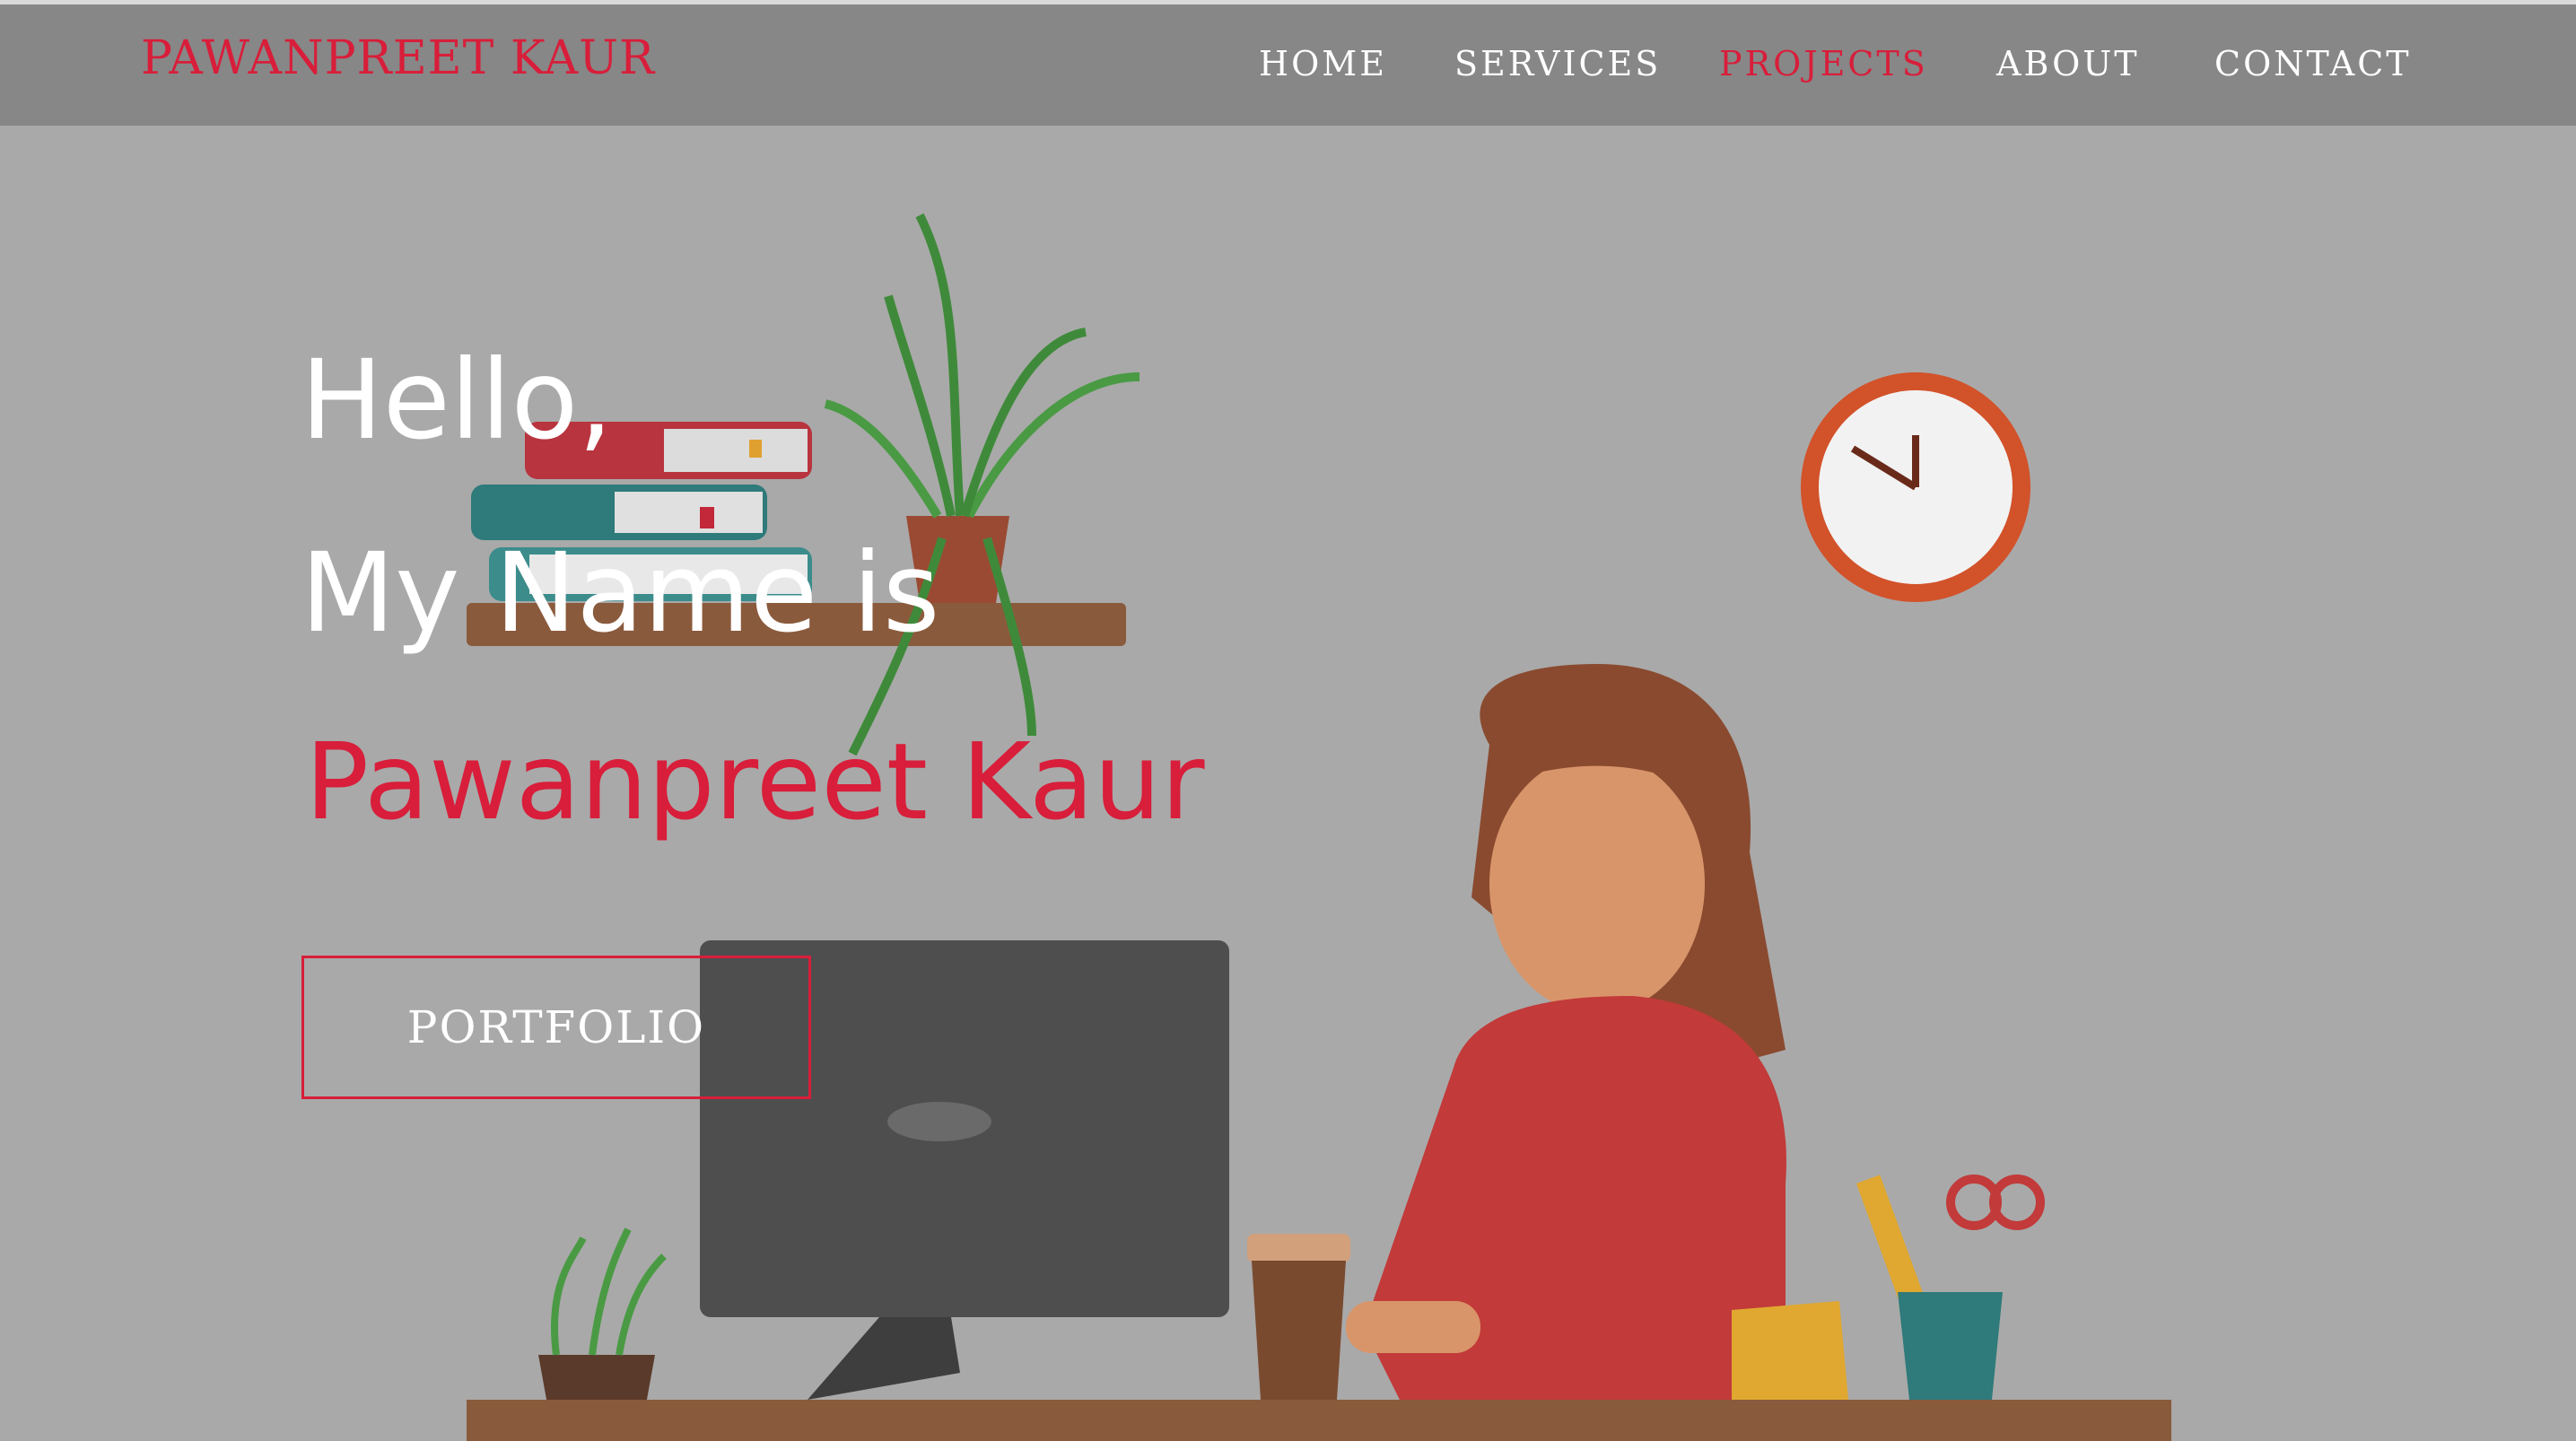 The image size is (2576, 1441). I want to click on nav-home: HOME, so click(1323, 64).